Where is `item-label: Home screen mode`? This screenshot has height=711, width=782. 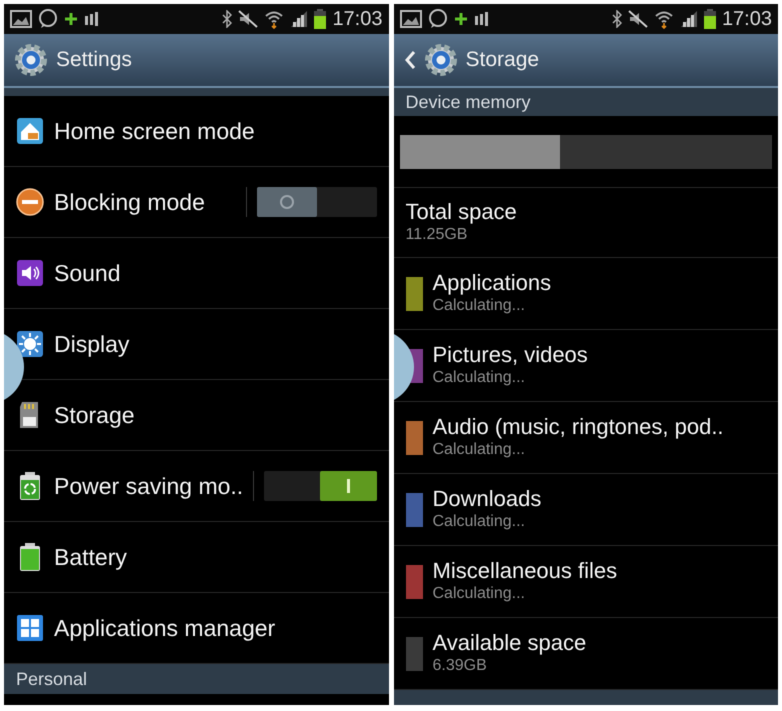
item-label: Home screen mode is located at coordinates (154, 131).